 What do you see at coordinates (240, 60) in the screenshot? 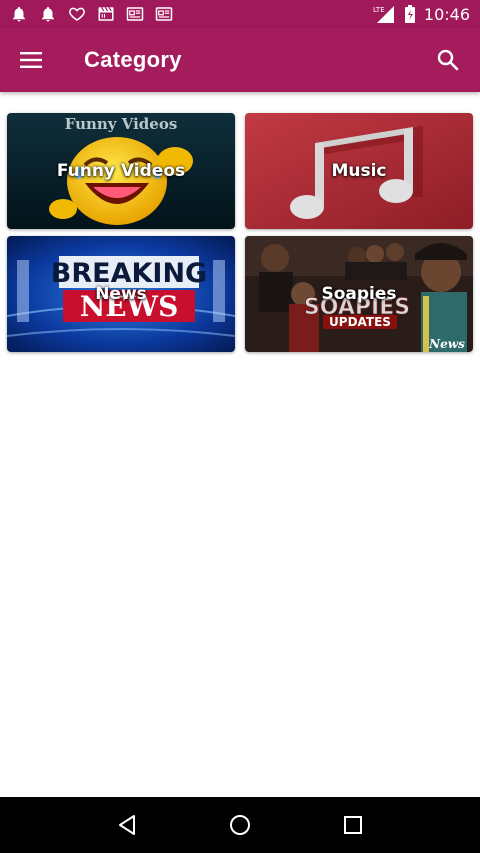
I see `app-bar: Category` at bounding box center [240, 60].